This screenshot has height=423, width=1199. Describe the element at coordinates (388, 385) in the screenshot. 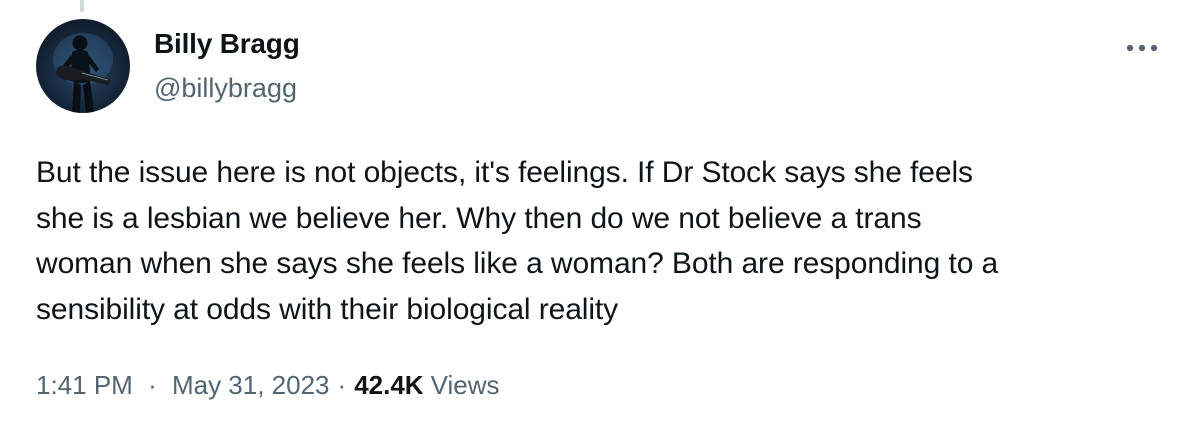

I see `views-count: 42.4K` at that location.